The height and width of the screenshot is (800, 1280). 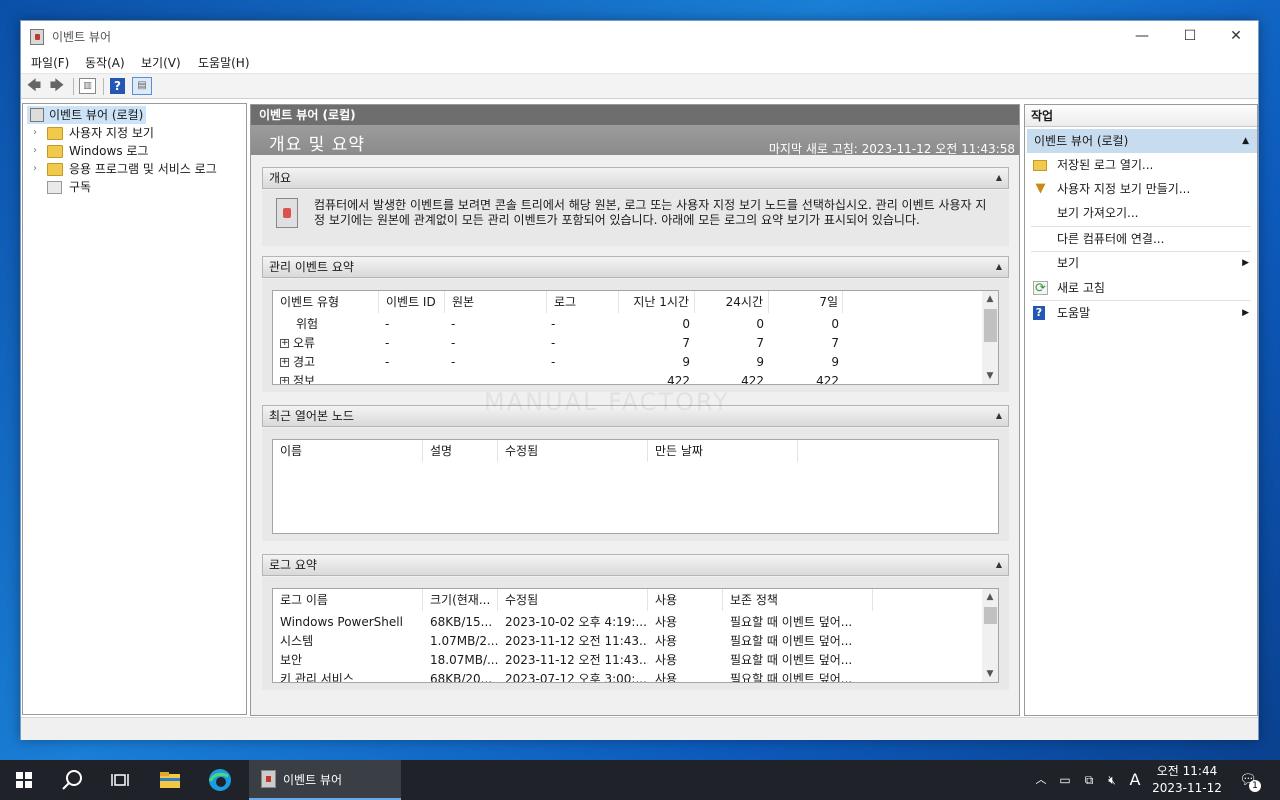 What do you see at coordinates (54, 187) in the screenshot?
I see `subscription-icon` at bounding box center [54, 187].